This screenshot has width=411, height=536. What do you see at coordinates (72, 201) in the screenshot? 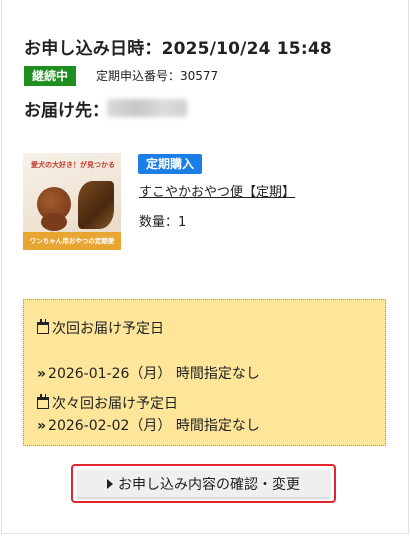
I see `product-image: 愛犬の大好き！が見つかる ワンちゃん用おやつの定期便` at bounding box center [72, 201].